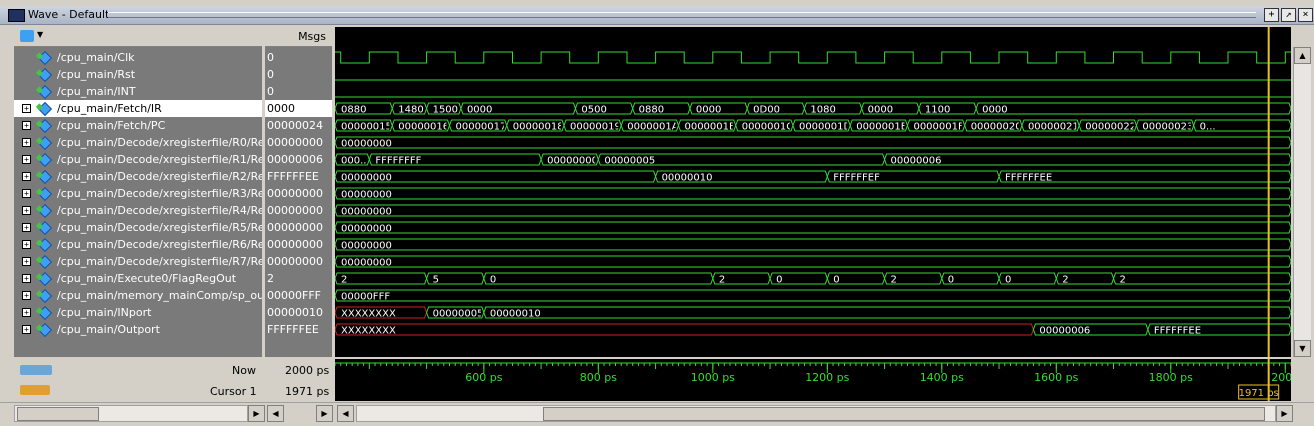 The height and width of the screenshot is (426, 1314). What do you see at coordinates (307, 391) in the screenshot?
I see `cursor-value: 1971 ps` at bounding box center [307, 391].